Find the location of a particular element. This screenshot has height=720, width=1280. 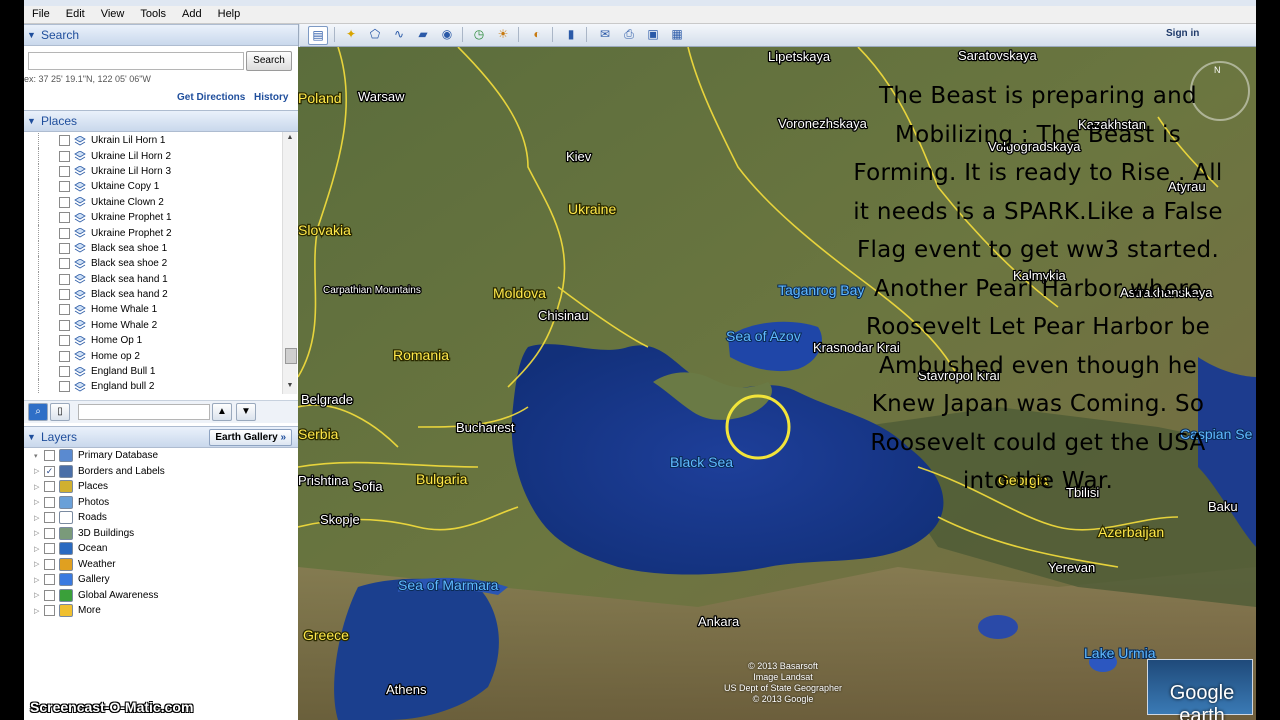

path-icon: ∿ is located at coordinates (399, 34).